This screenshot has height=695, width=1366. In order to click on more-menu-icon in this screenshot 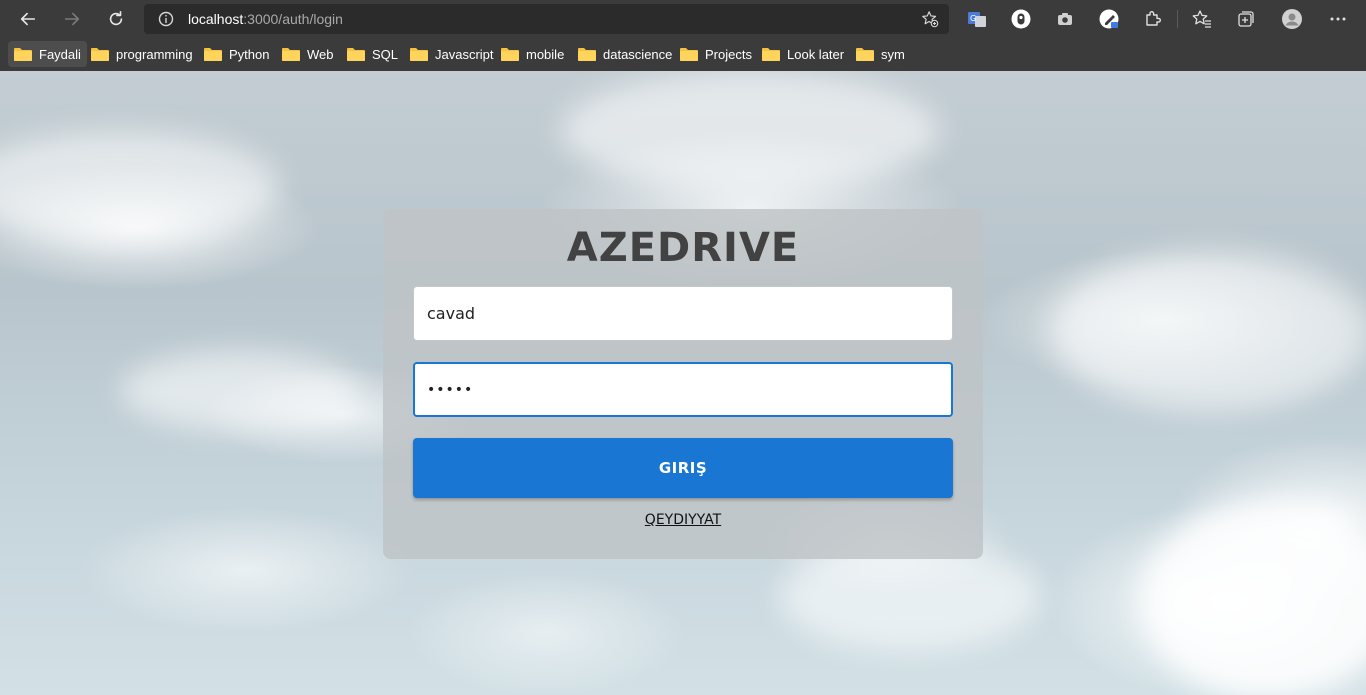, I will do `click(1338, 19)`.